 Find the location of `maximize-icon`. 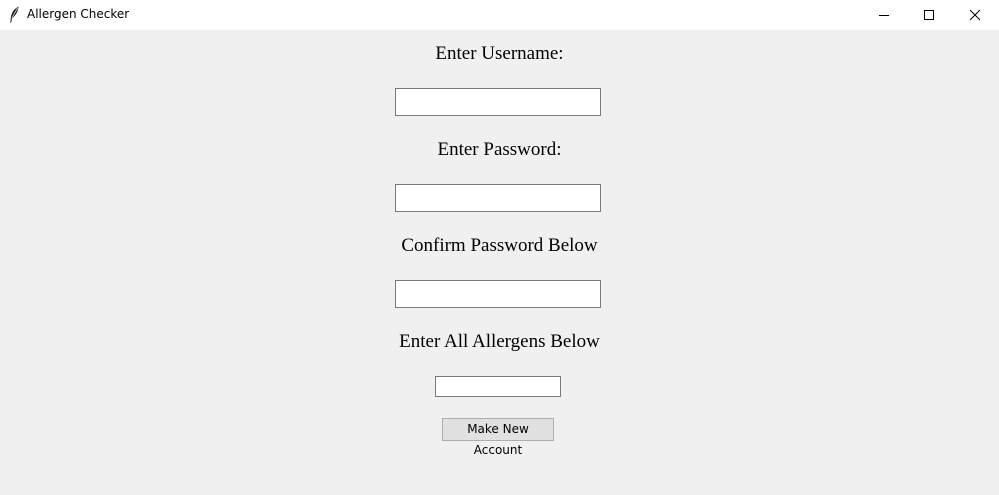

maximize-icon is located at coordinates (929, 15).